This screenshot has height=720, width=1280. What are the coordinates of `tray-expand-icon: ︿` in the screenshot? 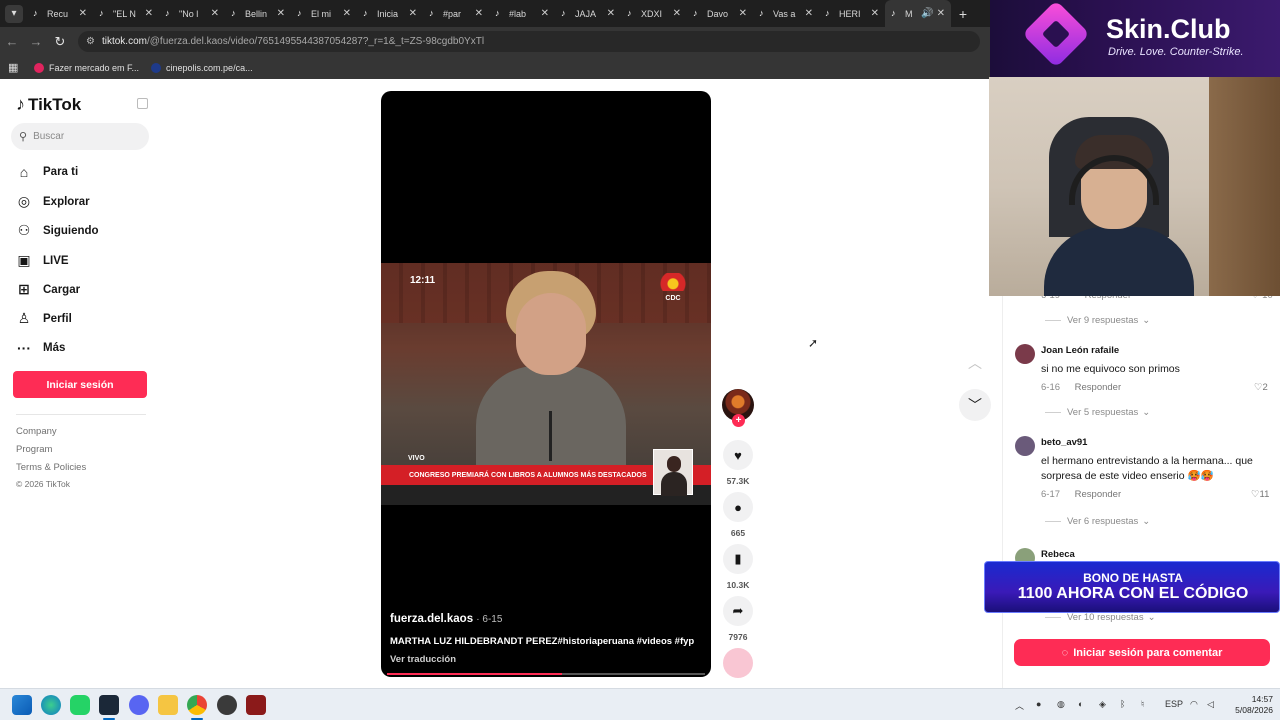 It's located at (1019, 705).